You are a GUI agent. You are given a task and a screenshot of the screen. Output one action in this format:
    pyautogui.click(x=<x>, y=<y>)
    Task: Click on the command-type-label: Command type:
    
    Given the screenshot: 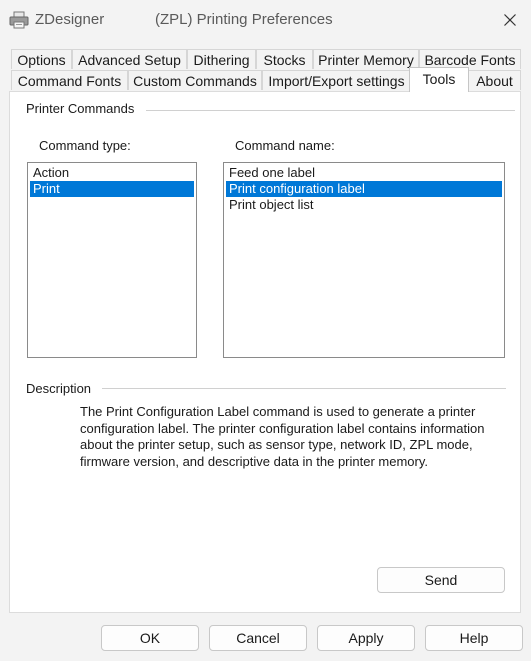 What is the action you would take?
    pyautogui.click(x=85, y=145)
    